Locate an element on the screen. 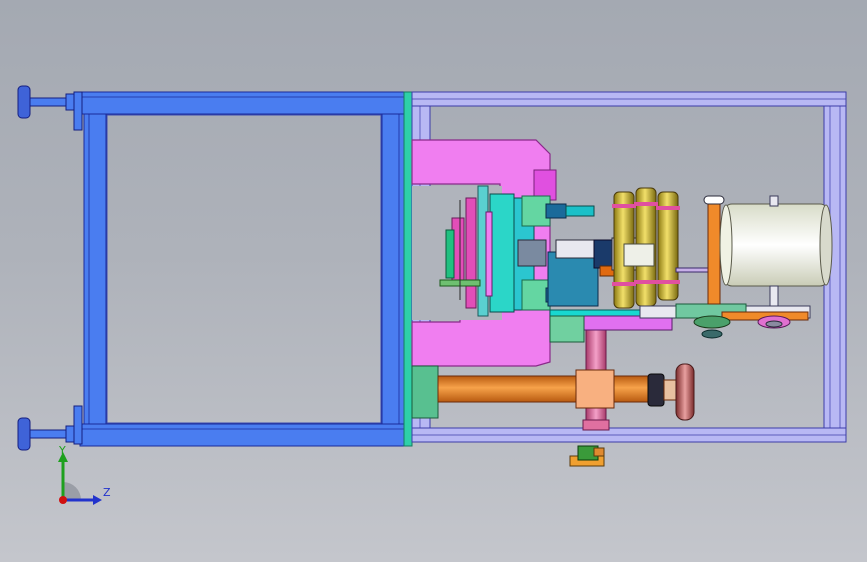 The width and height of the screenshot is (867, 562). coil-spring-stack is located at coordinates (662, 248).